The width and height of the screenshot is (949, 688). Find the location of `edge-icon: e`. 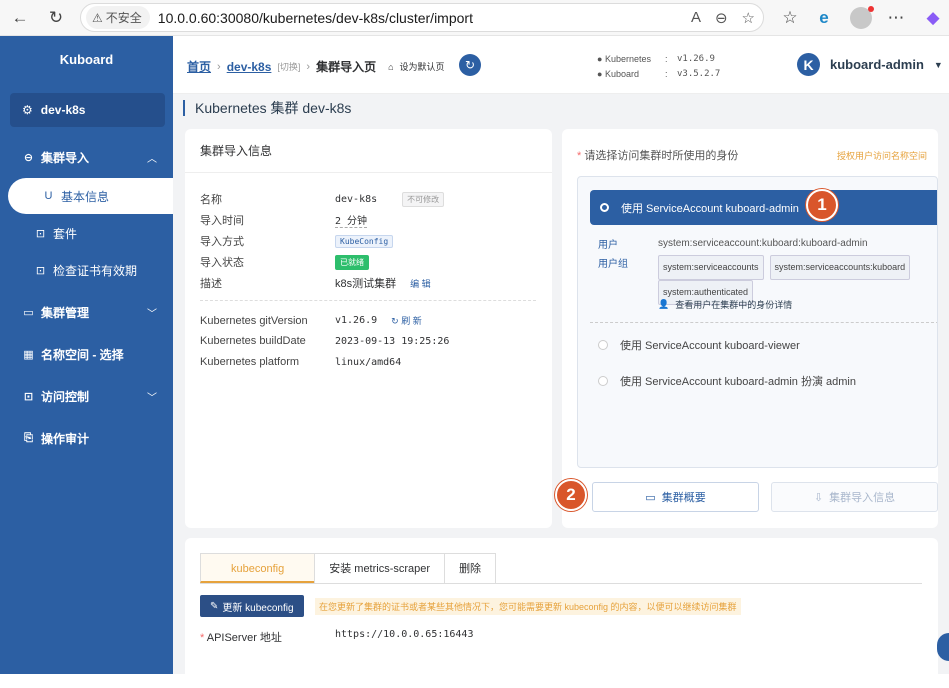

edge-icon: e is located at coordinates (824, 18).